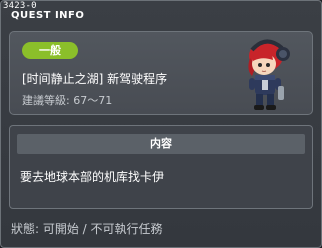  What do you see at coordinates (269, 74) in the screenshot?
I see `npc-character-icon` at bounding box center [269, 74].